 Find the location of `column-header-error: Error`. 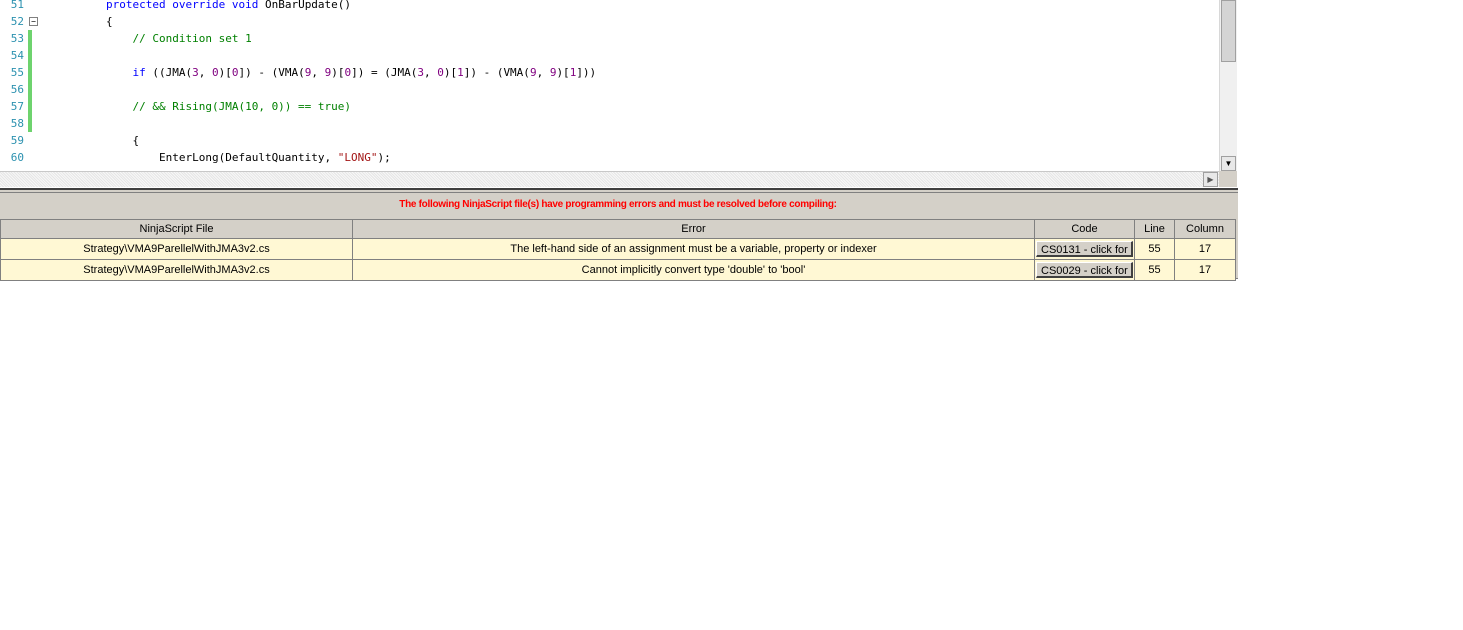

column-header-error: Error is located at coordinates (693, 229).